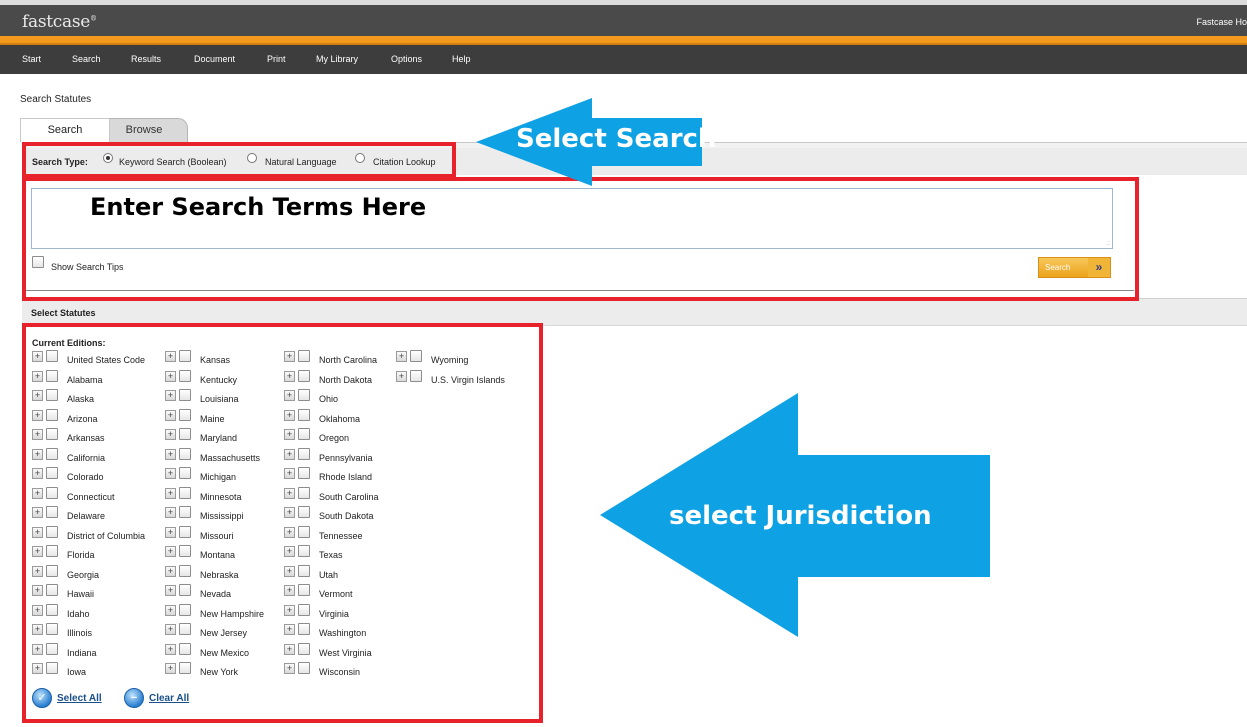  What do you see at coordinates (65, 130) in the screenshot?
I see `tab-search: Search` at bounding box center [65, 130].